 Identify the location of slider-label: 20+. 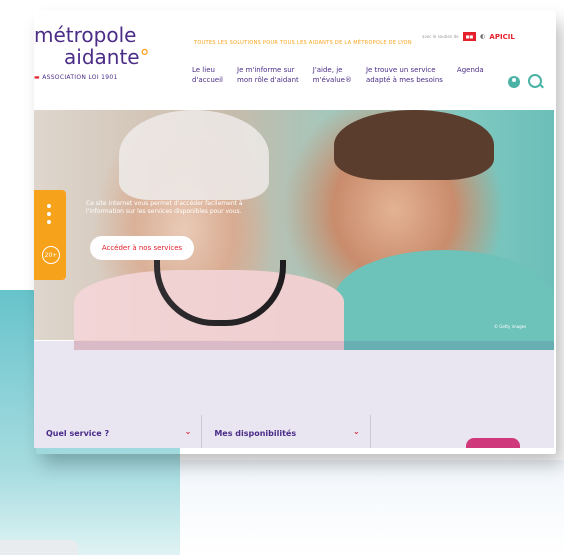
(51, 255).